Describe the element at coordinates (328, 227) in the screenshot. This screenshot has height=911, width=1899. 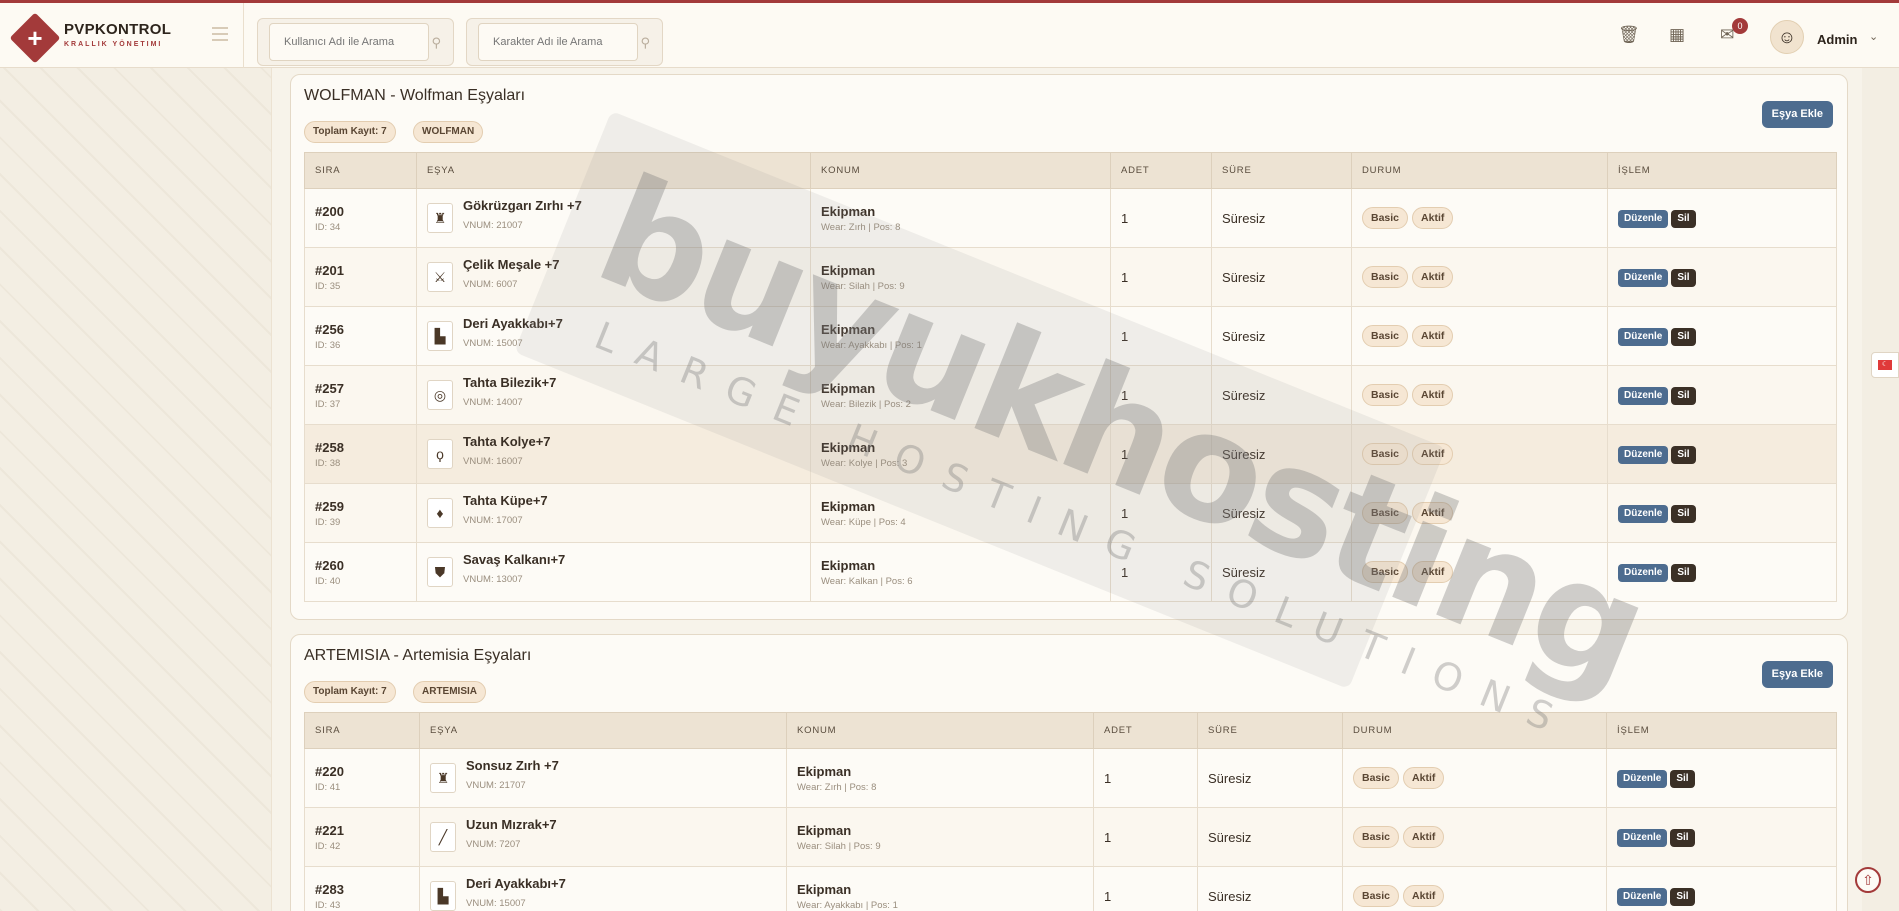
I see `row-id: ID: 34` at that location.